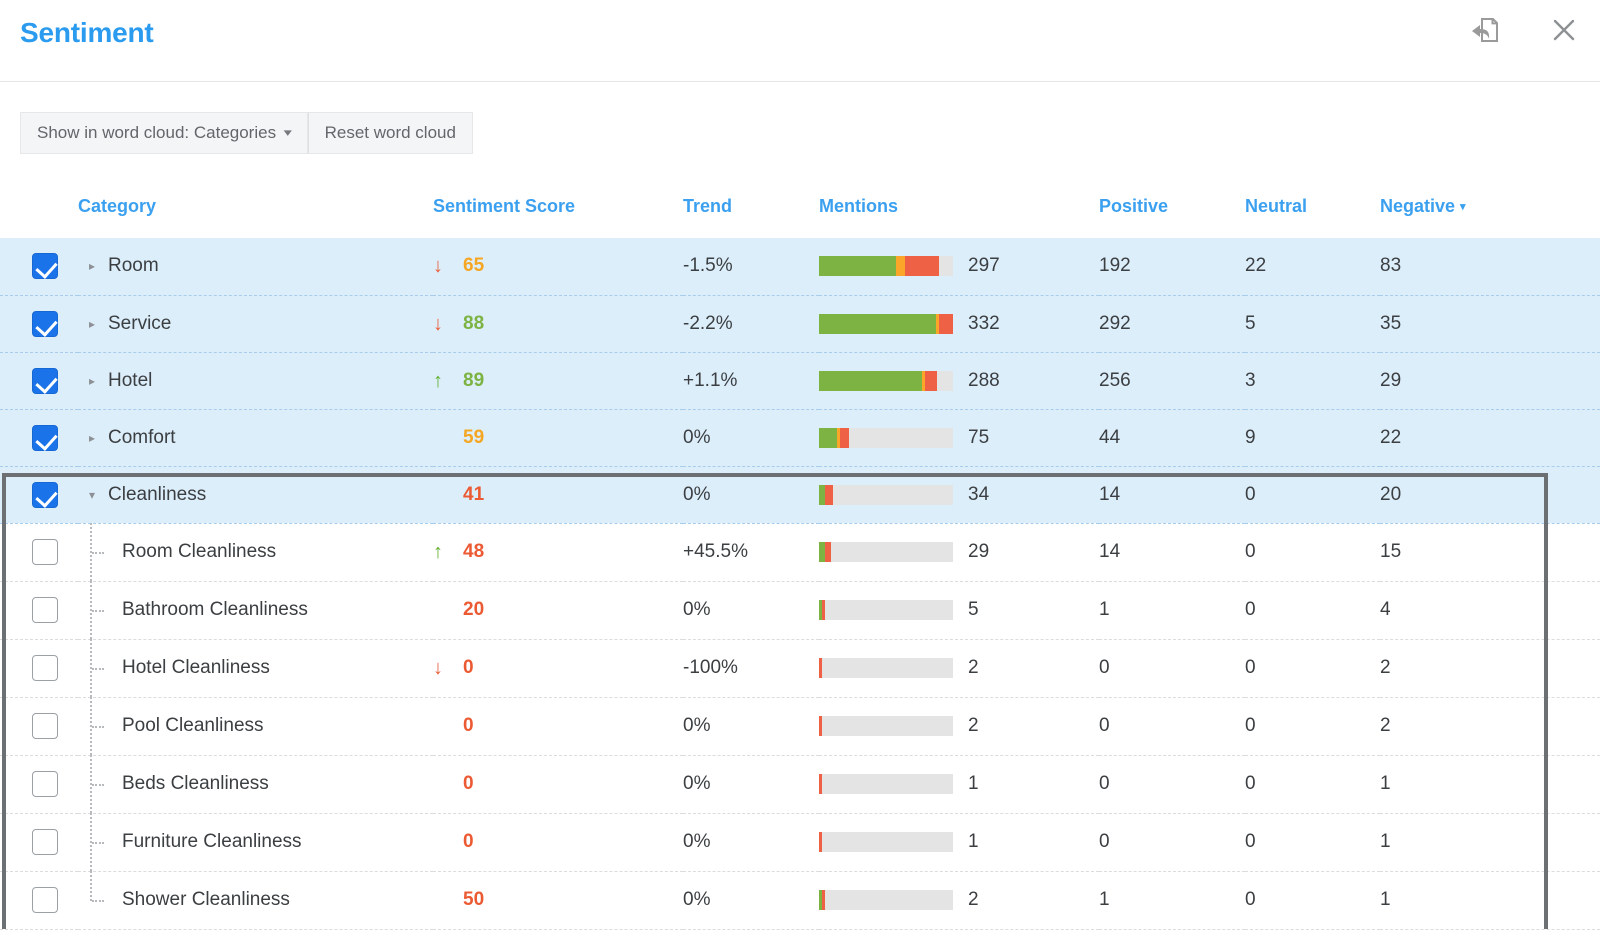  I want to click on negative-value: 1, so click(1490, 784).